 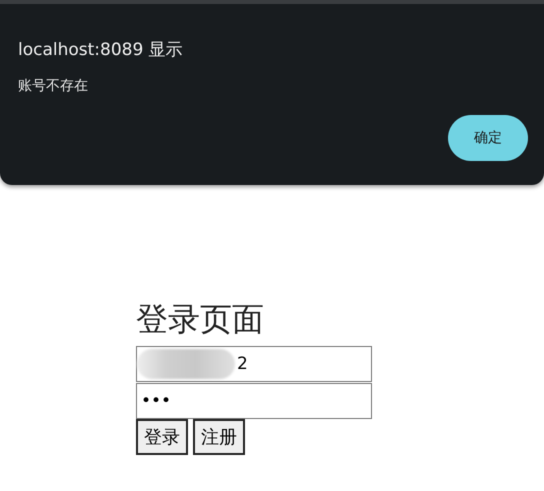 I want to click on login-button: 登录, so click(x=162, y=437).